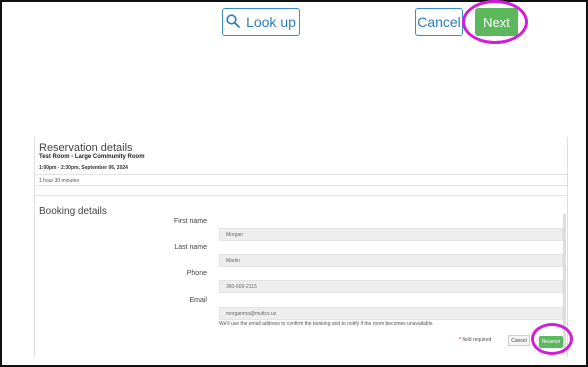 The image size is (588, 367). Describe the element at coordinates (190, 221) in the screenshot. I see `first-name-label: First name` at that location.